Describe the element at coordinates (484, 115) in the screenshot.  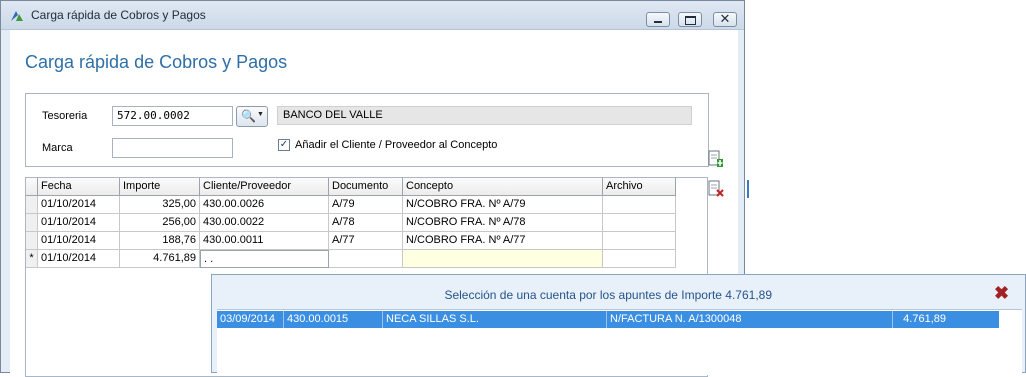
I see `bank-name-field: BANCO DEL VALLE` at that location.